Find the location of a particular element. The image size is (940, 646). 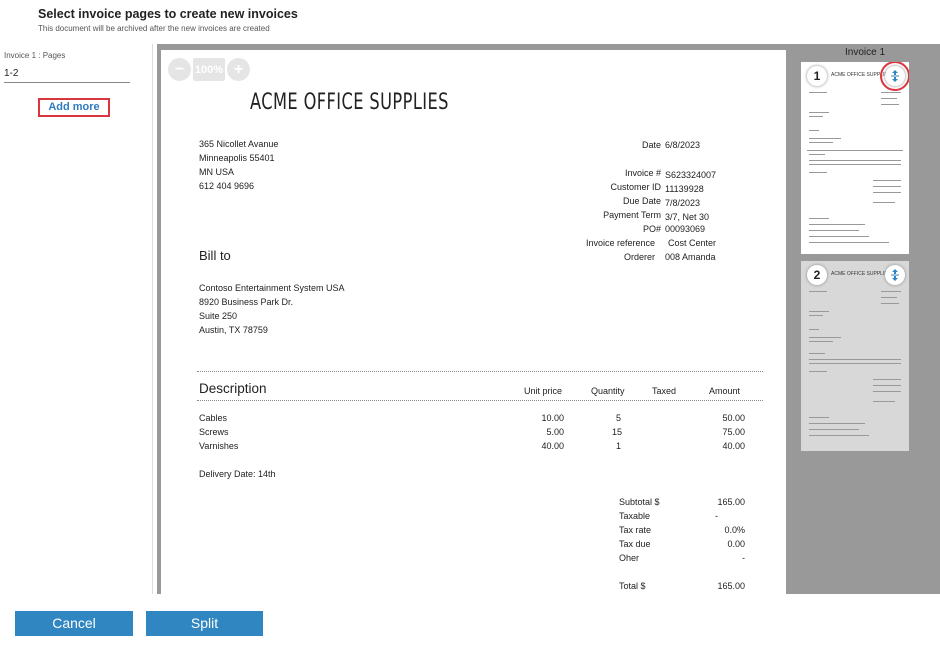

meta-value: 7/8/2023 is located at coordinates (683, 203).